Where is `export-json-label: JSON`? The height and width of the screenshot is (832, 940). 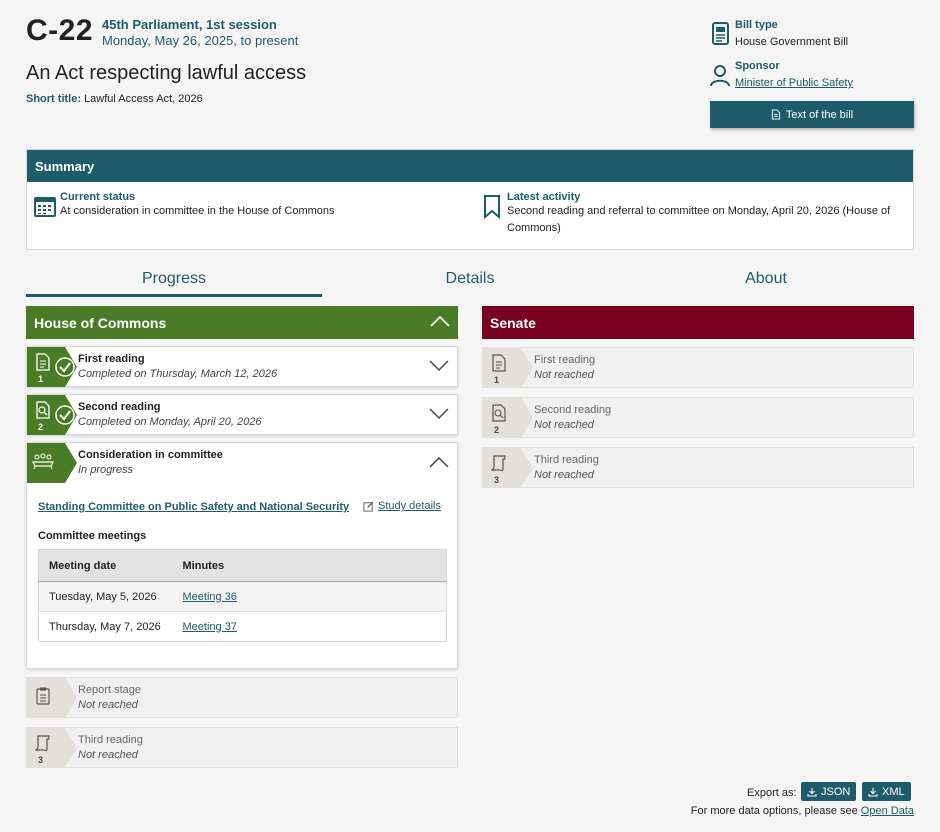
export-json-label: JSON is located at coordinates (836, 791).